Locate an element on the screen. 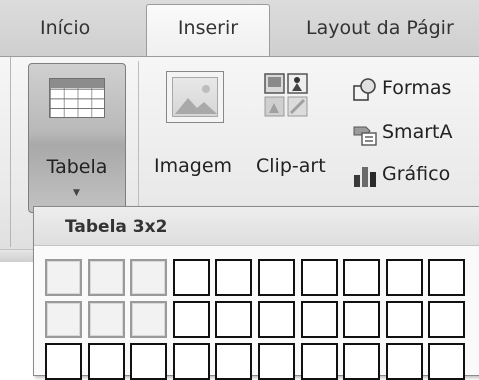  shapes-button-label: Formas is located at coordinates (417, 88).